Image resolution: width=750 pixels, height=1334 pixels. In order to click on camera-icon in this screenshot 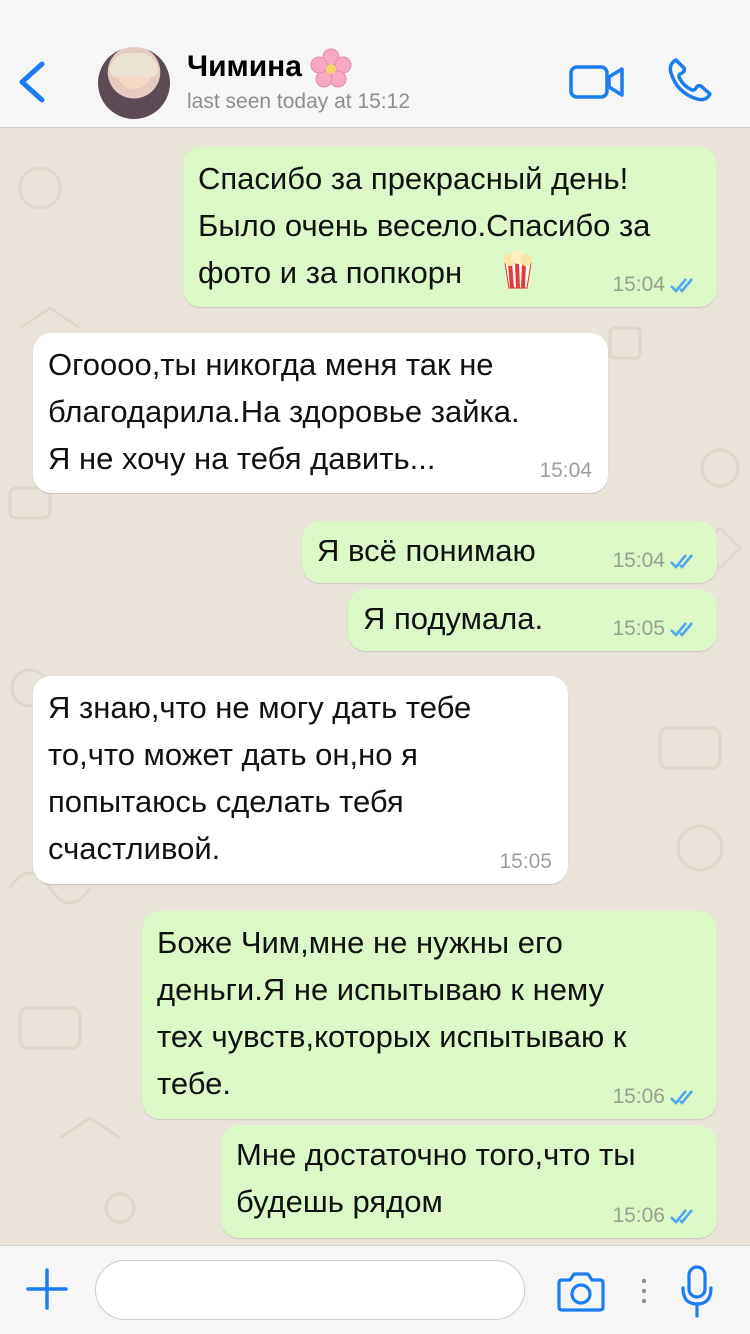, I will do `click(581, 1292)`.